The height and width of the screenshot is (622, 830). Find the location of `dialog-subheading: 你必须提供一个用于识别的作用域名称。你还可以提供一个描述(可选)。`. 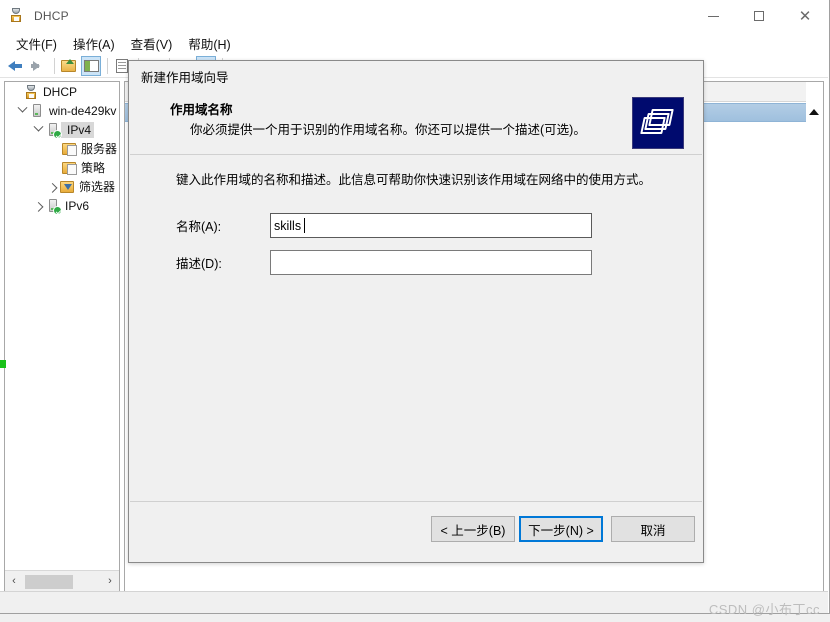

dialog-subheading: 你必须提供一个用于识别的作用域名称。你还可以提供一个描述(可选)。 is located at coordinates (388, 130).